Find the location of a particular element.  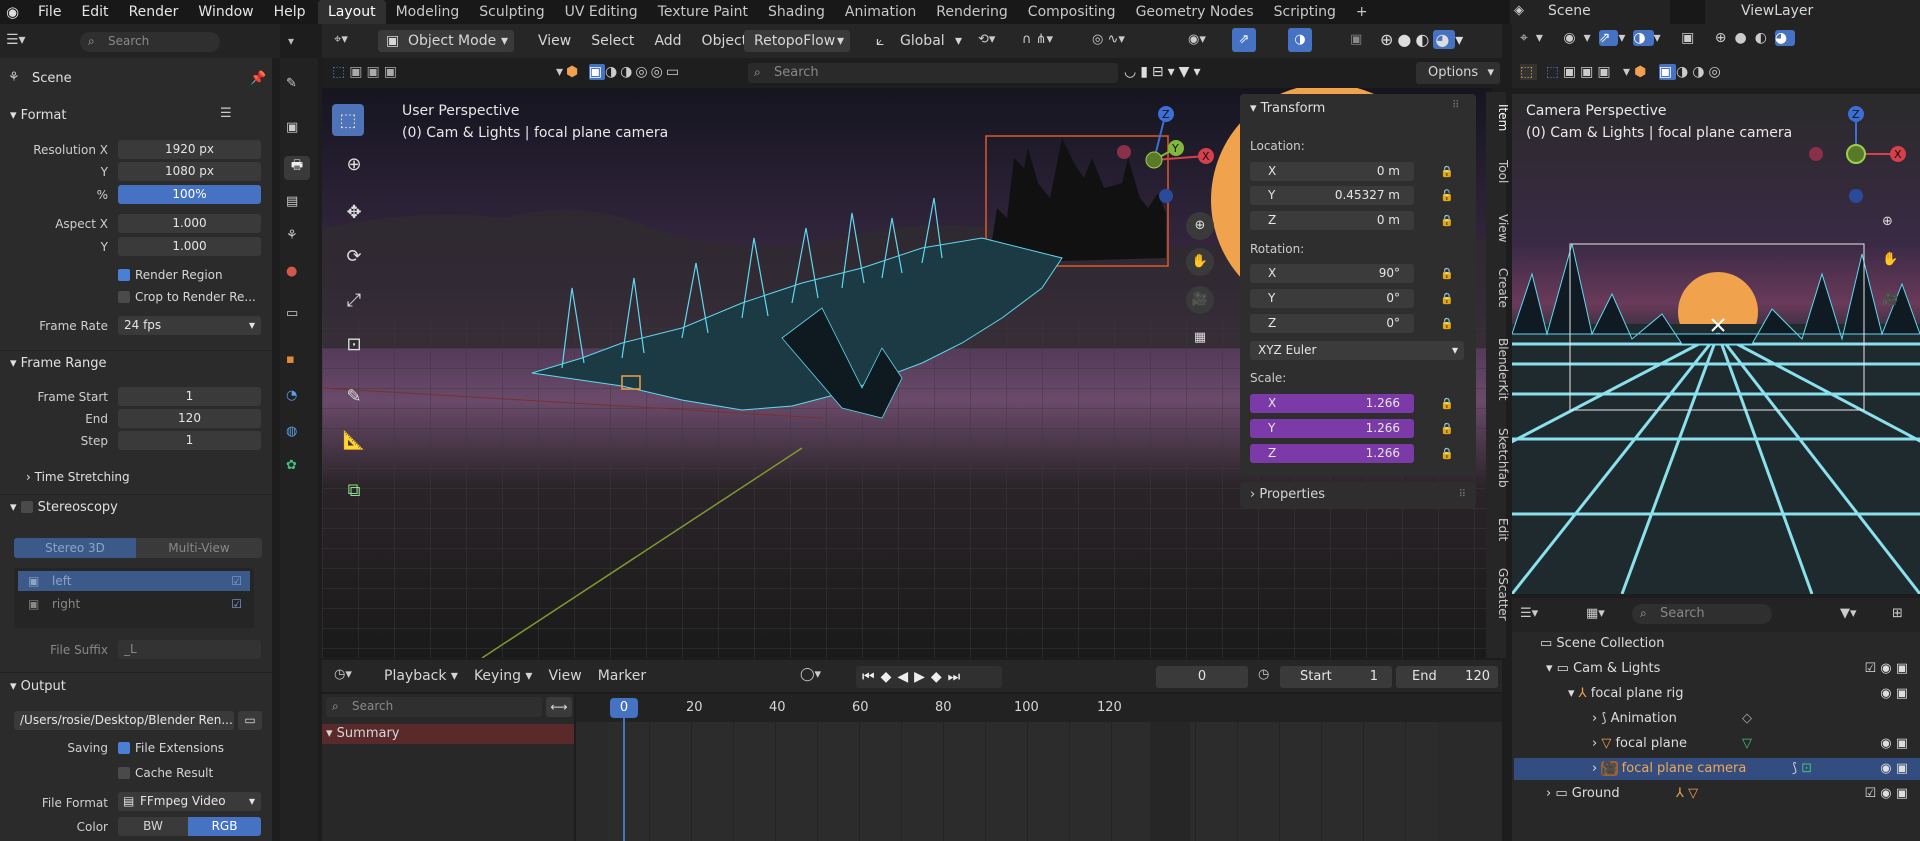

side-tab-view: View is located at coordinates (1500, 228).